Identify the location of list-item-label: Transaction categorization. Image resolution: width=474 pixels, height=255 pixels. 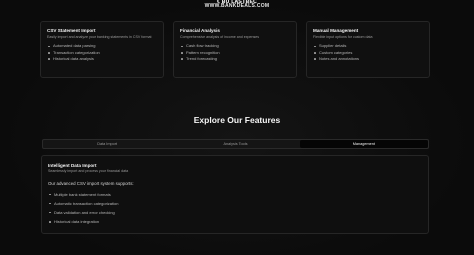
(76, 52).